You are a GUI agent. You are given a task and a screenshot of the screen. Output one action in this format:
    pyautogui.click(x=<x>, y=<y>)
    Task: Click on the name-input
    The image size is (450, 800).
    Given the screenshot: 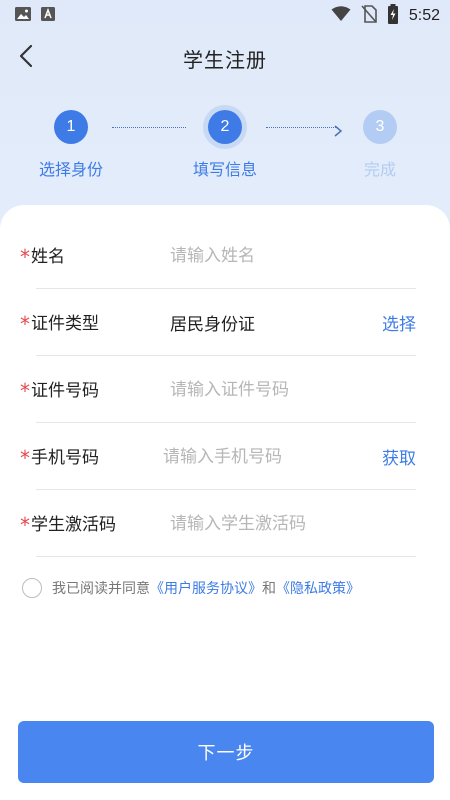 What is the action you would take?
    pyautogui.click(x=293, y=255)
    